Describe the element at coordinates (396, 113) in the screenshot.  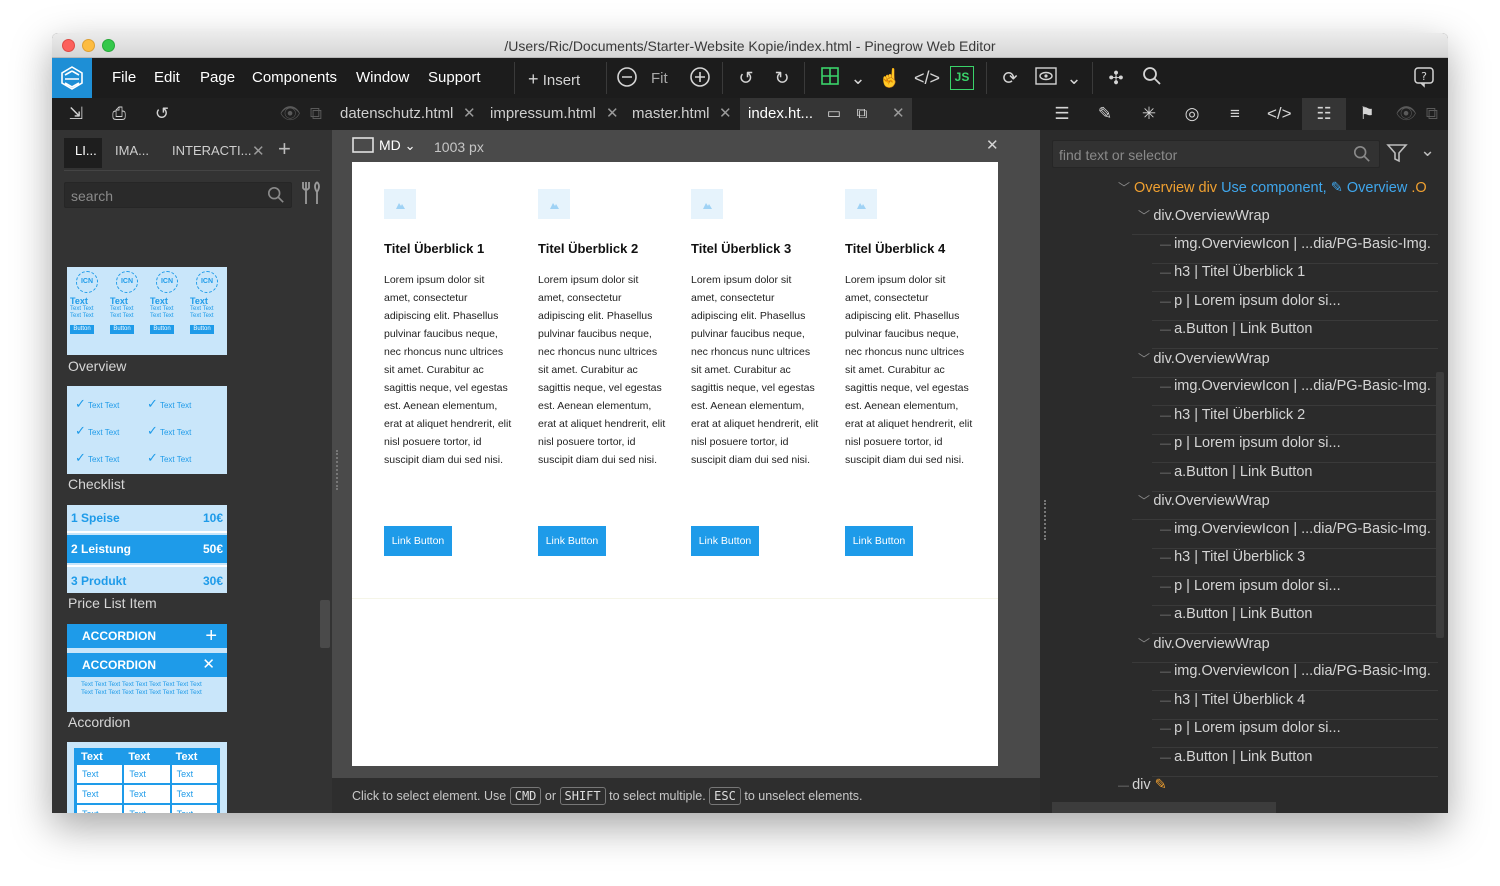
I see `tab-datenschutz: datenschutz.html` at that location.